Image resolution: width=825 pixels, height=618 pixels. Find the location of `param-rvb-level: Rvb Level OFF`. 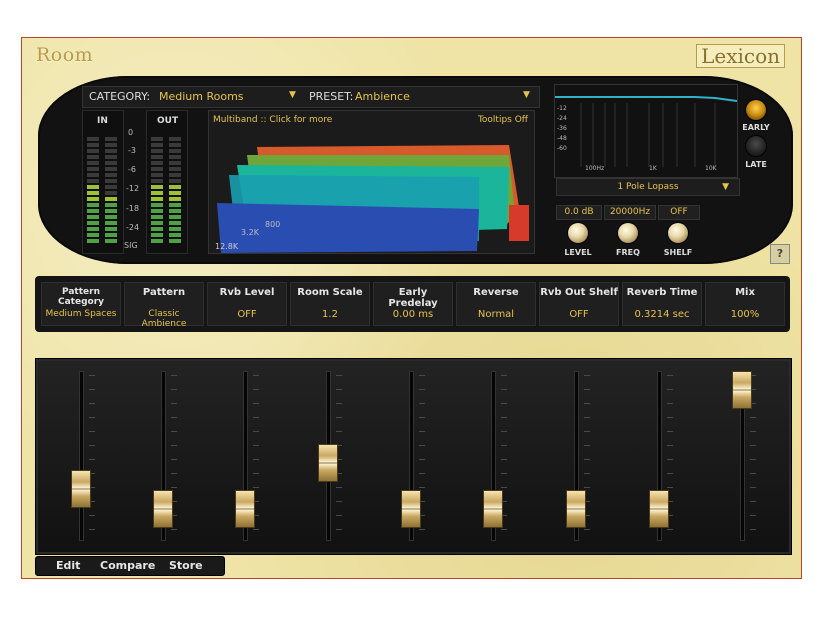

param-rvb-level: Rvb Level OFF is located at coordinates (247, 304).